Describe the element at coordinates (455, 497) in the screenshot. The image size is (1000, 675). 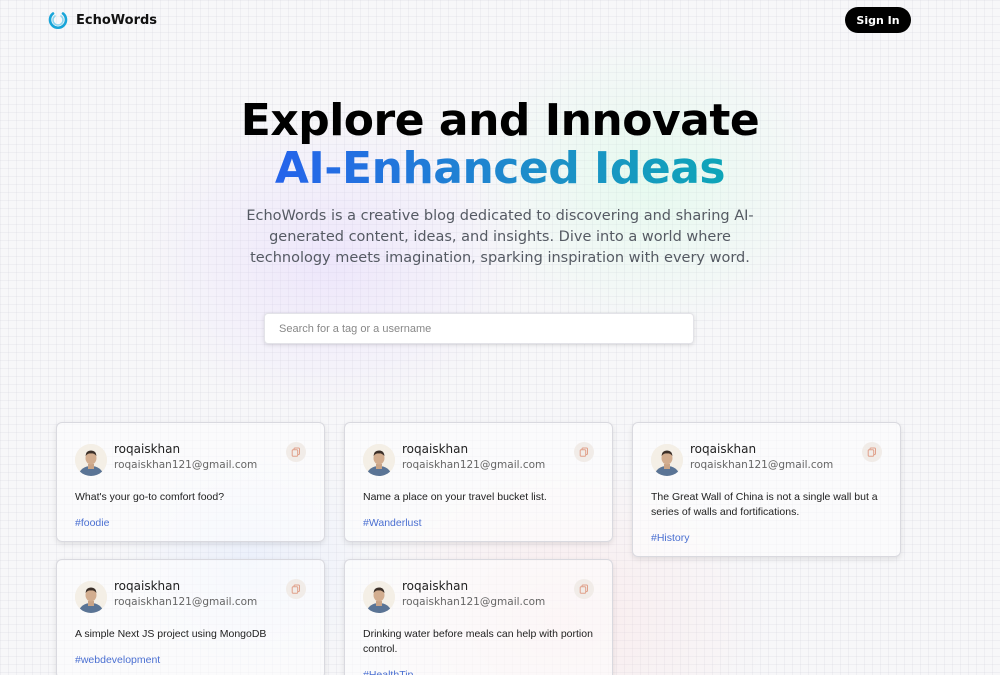
I see `post-text: Name a place on your travel bucket list.` at that location.